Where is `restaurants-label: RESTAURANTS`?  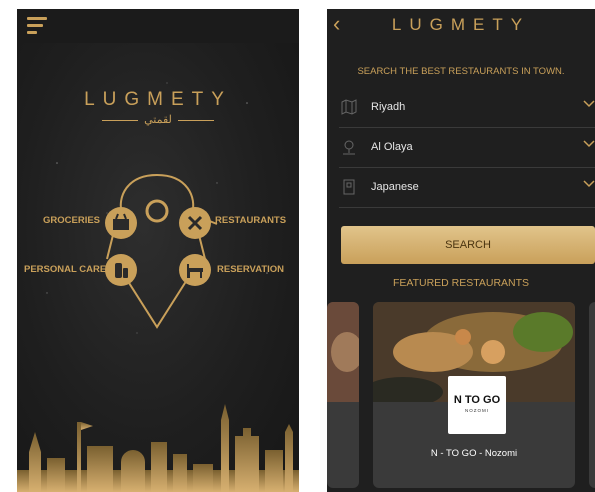
restaurants-label: RESTAURANTS is located at coordinates (250, 220).